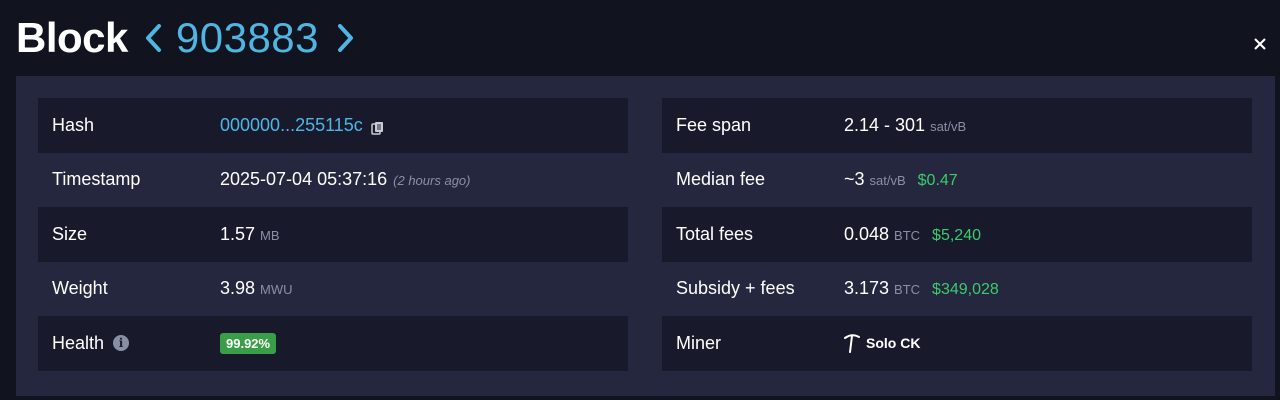 The width and height of the screenshot is (1280, 400). What do you see at coordinates (715, 233) in the screenshot?
I see `total-fees-label: Total fees` at bounding box center [715, 233].